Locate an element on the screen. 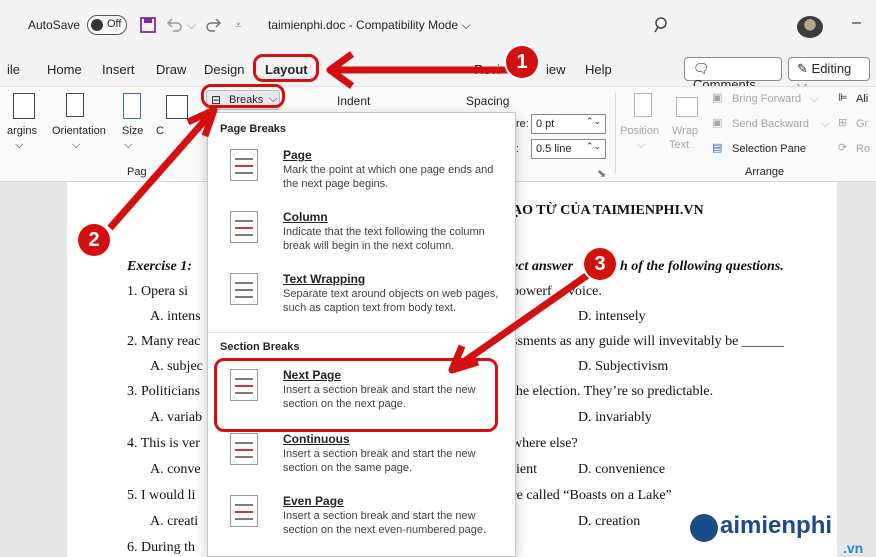  continuous-icon is located at coordinates (244, 449).